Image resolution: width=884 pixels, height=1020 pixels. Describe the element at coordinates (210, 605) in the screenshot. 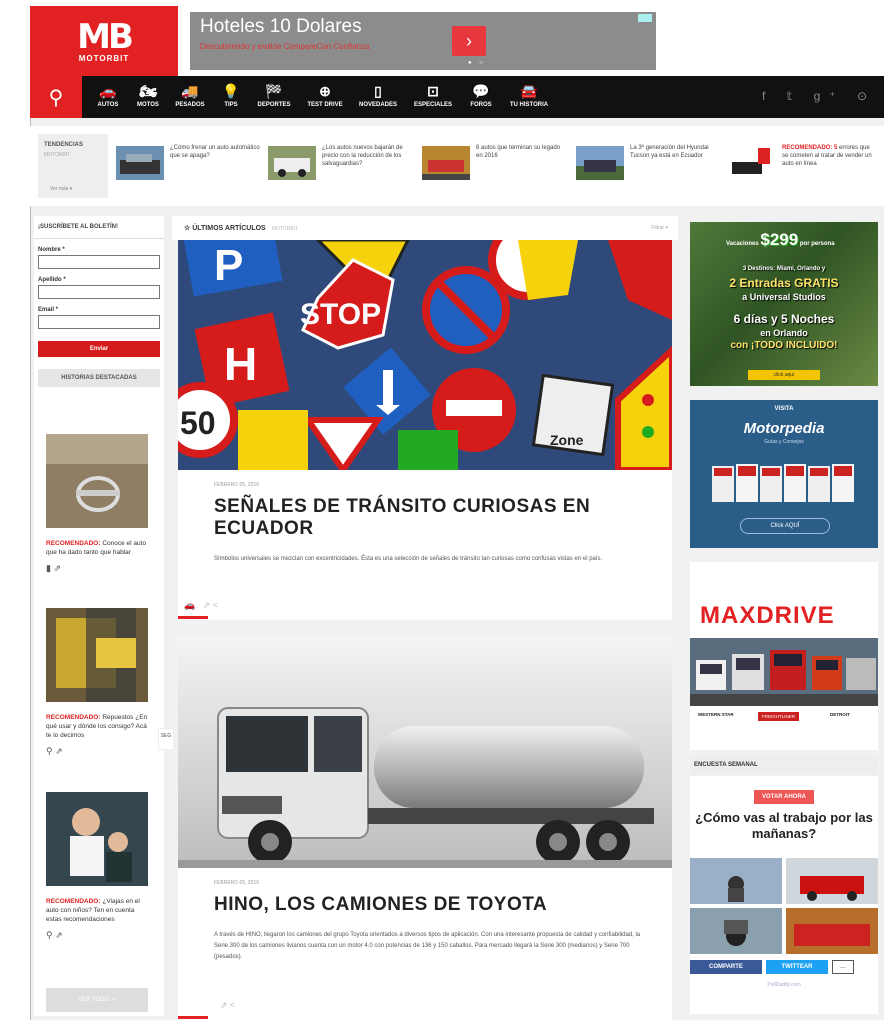

I see `share-icon: ⇗ <` at that location.